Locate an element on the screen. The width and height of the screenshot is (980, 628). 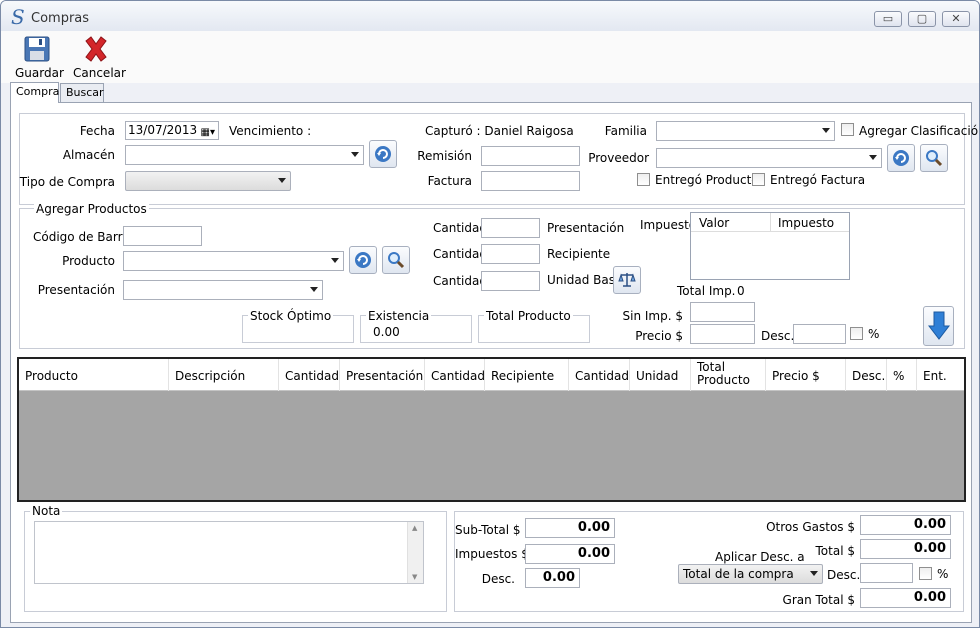
col-descripcion: Descripción is located at coordinates (224, 375).